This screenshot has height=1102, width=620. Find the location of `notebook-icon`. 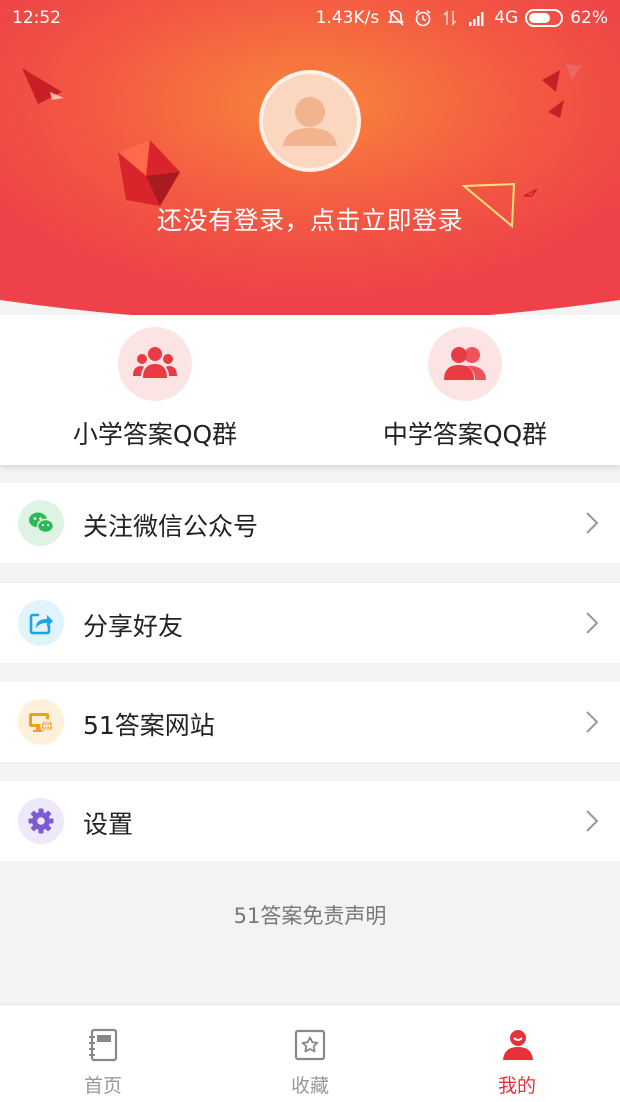

notebook-icon is located at coordinates (103, 1045).